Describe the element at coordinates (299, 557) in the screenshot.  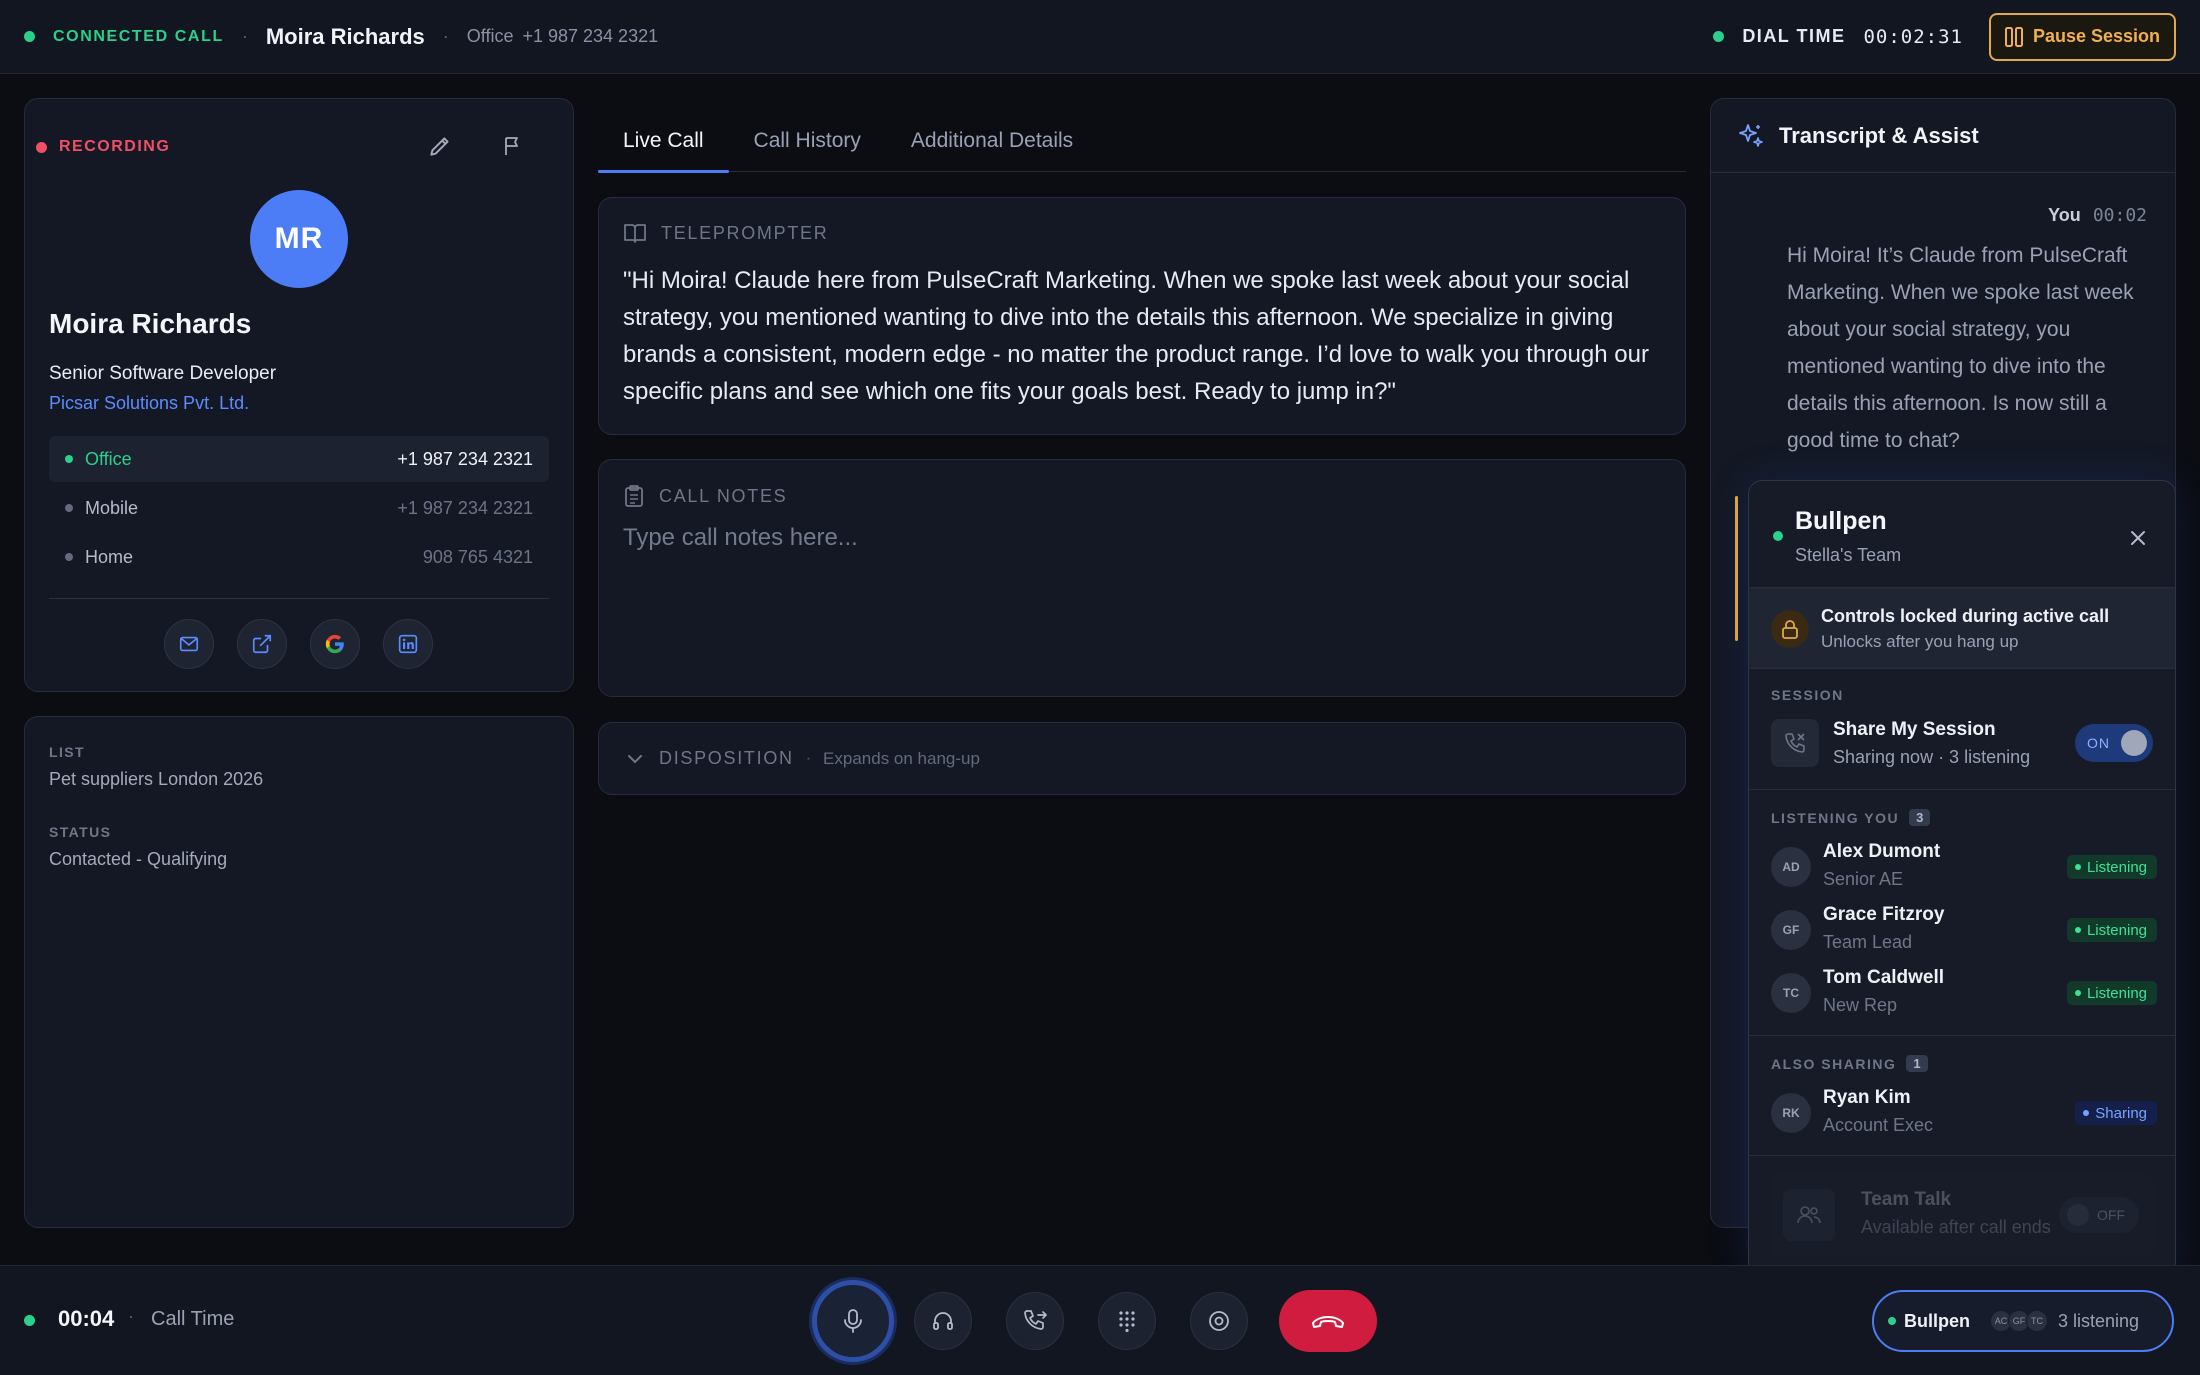
I see `phone-row-home: Home 908 765 4321` at that location.